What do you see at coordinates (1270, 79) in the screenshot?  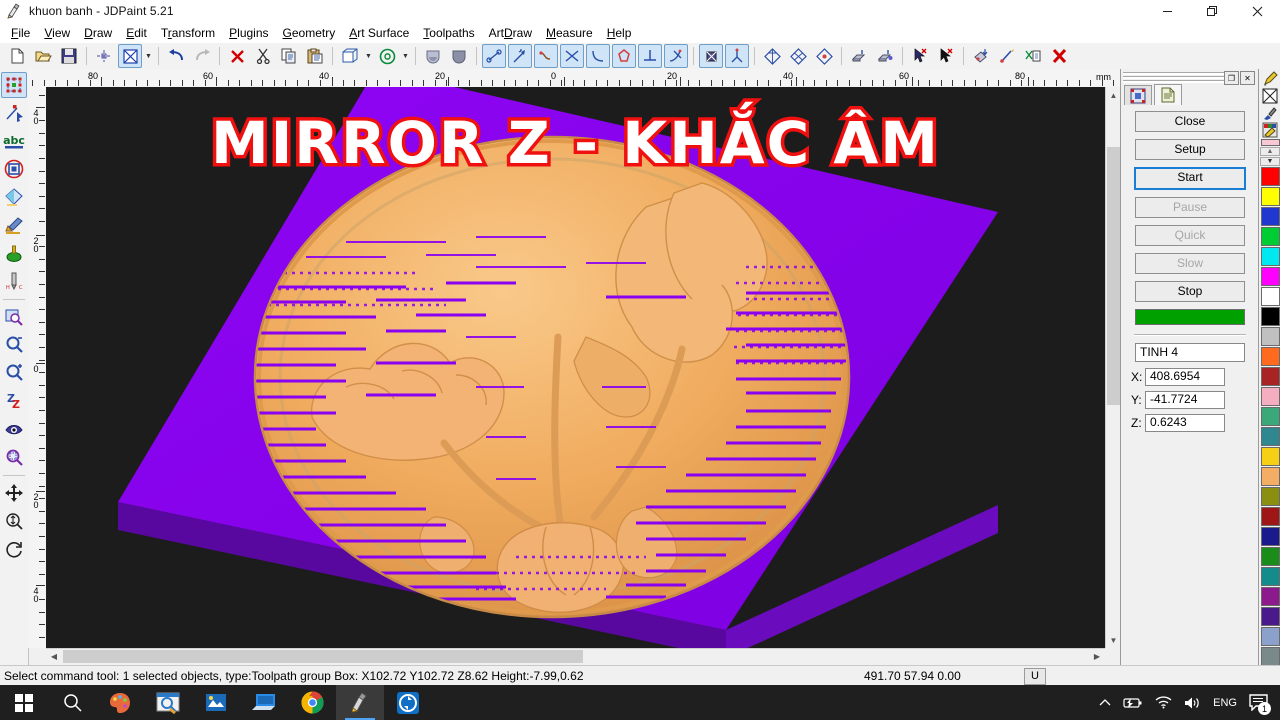 I see `pencil-icon` at bounding box center [1270, 79].